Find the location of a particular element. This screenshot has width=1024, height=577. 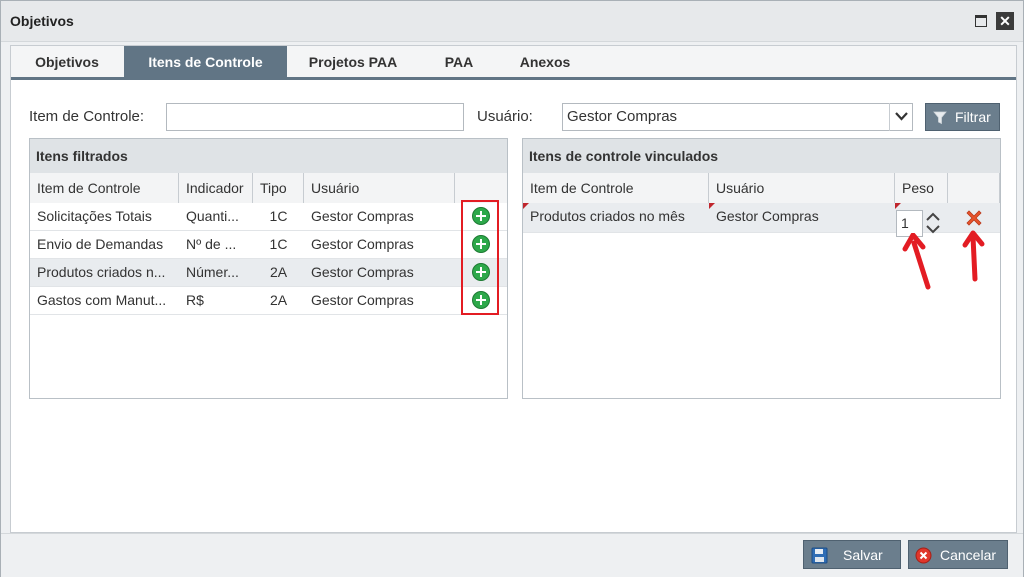

usuario-label: Usuário: is located at coordinates (505, 116).